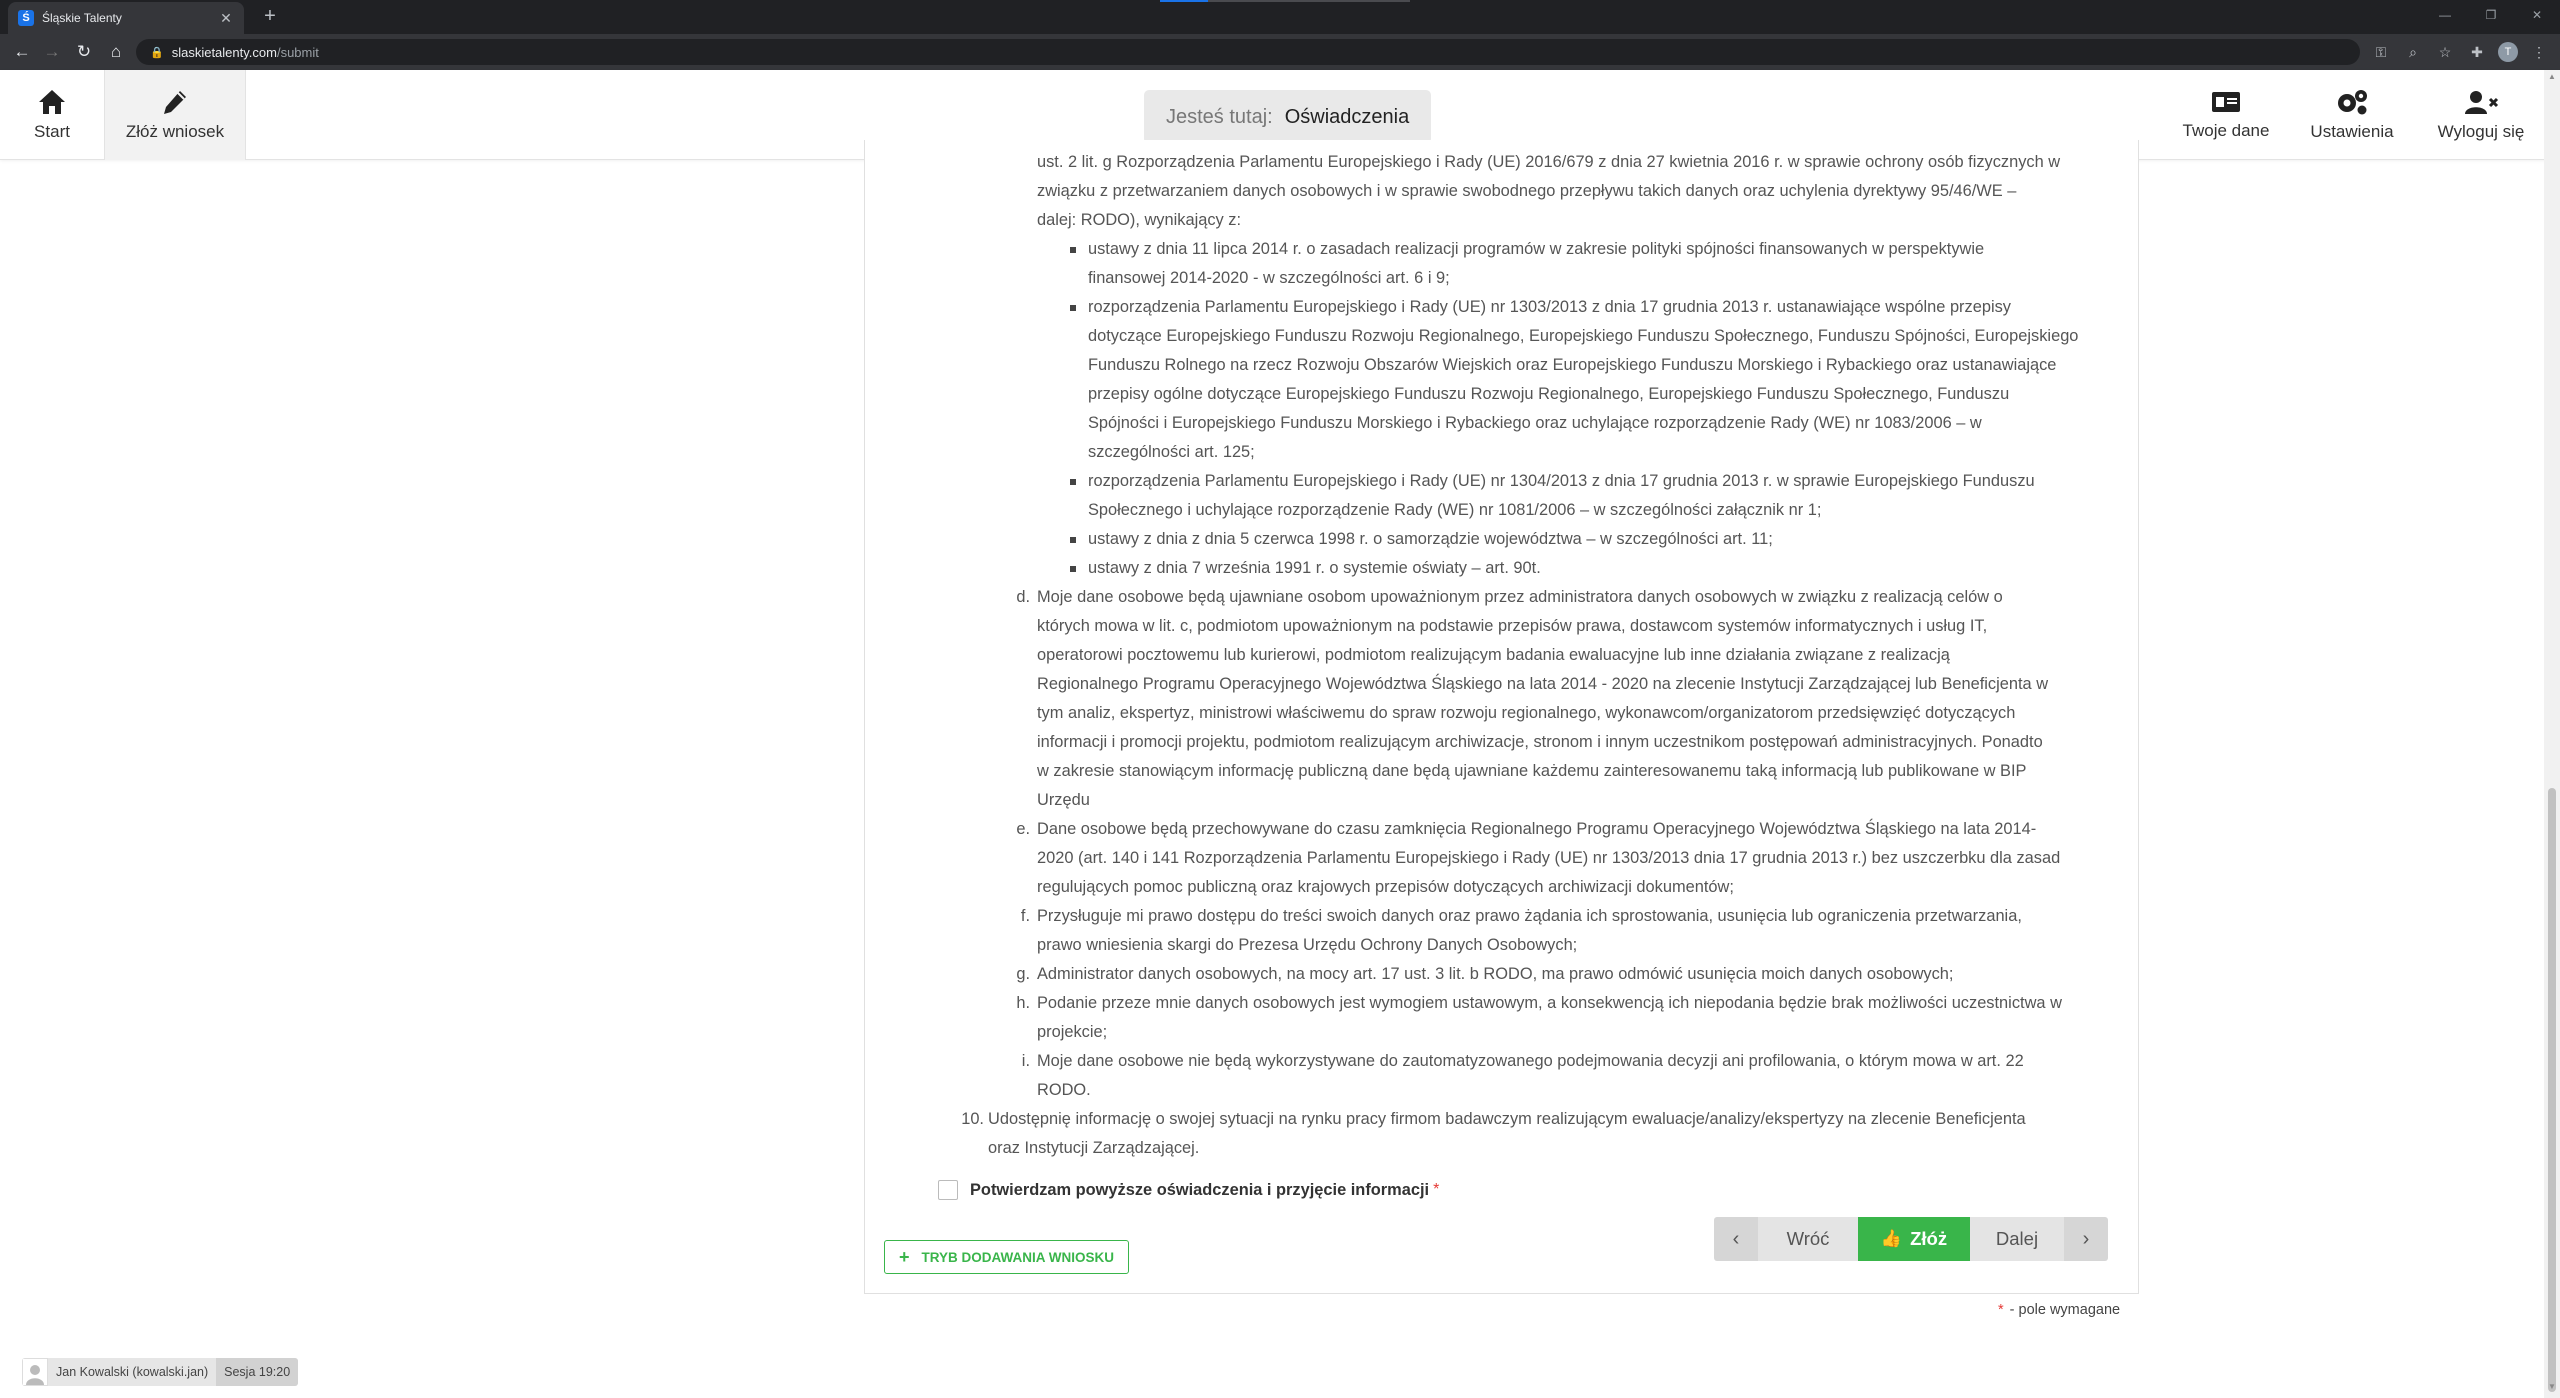 This screenshot has height=1398, width=2560. Describe the element at coordinates (2086, 1239) in the screenshot. I see `chevron-right-icon: ›` at that location.